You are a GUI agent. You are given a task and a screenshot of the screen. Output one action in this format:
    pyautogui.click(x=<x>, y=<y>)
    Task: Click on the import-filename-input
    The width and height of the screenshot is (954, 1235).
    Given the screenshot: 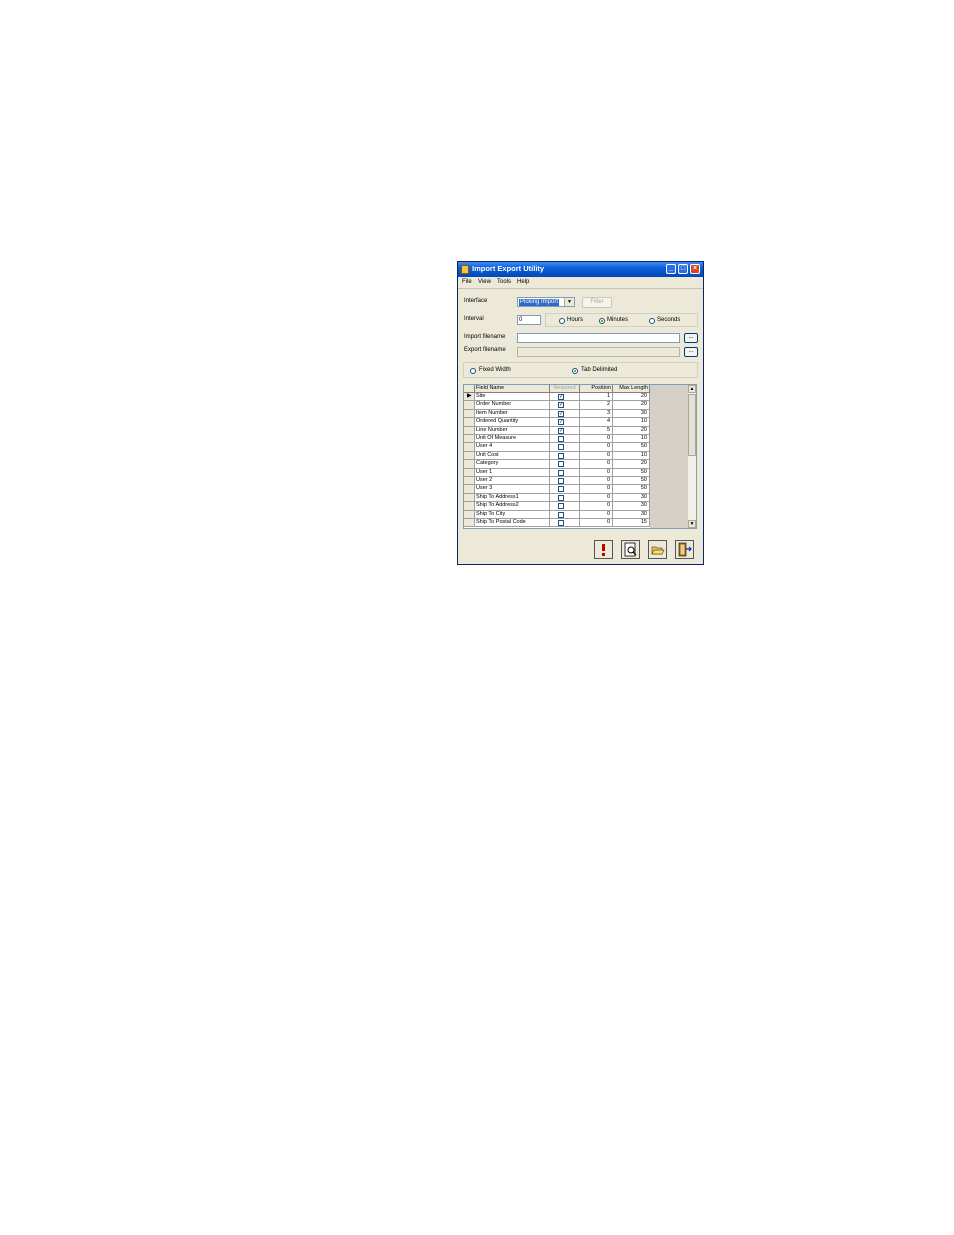 What is the action you would take?
    pyautogui.click(x=598, y=338)
    